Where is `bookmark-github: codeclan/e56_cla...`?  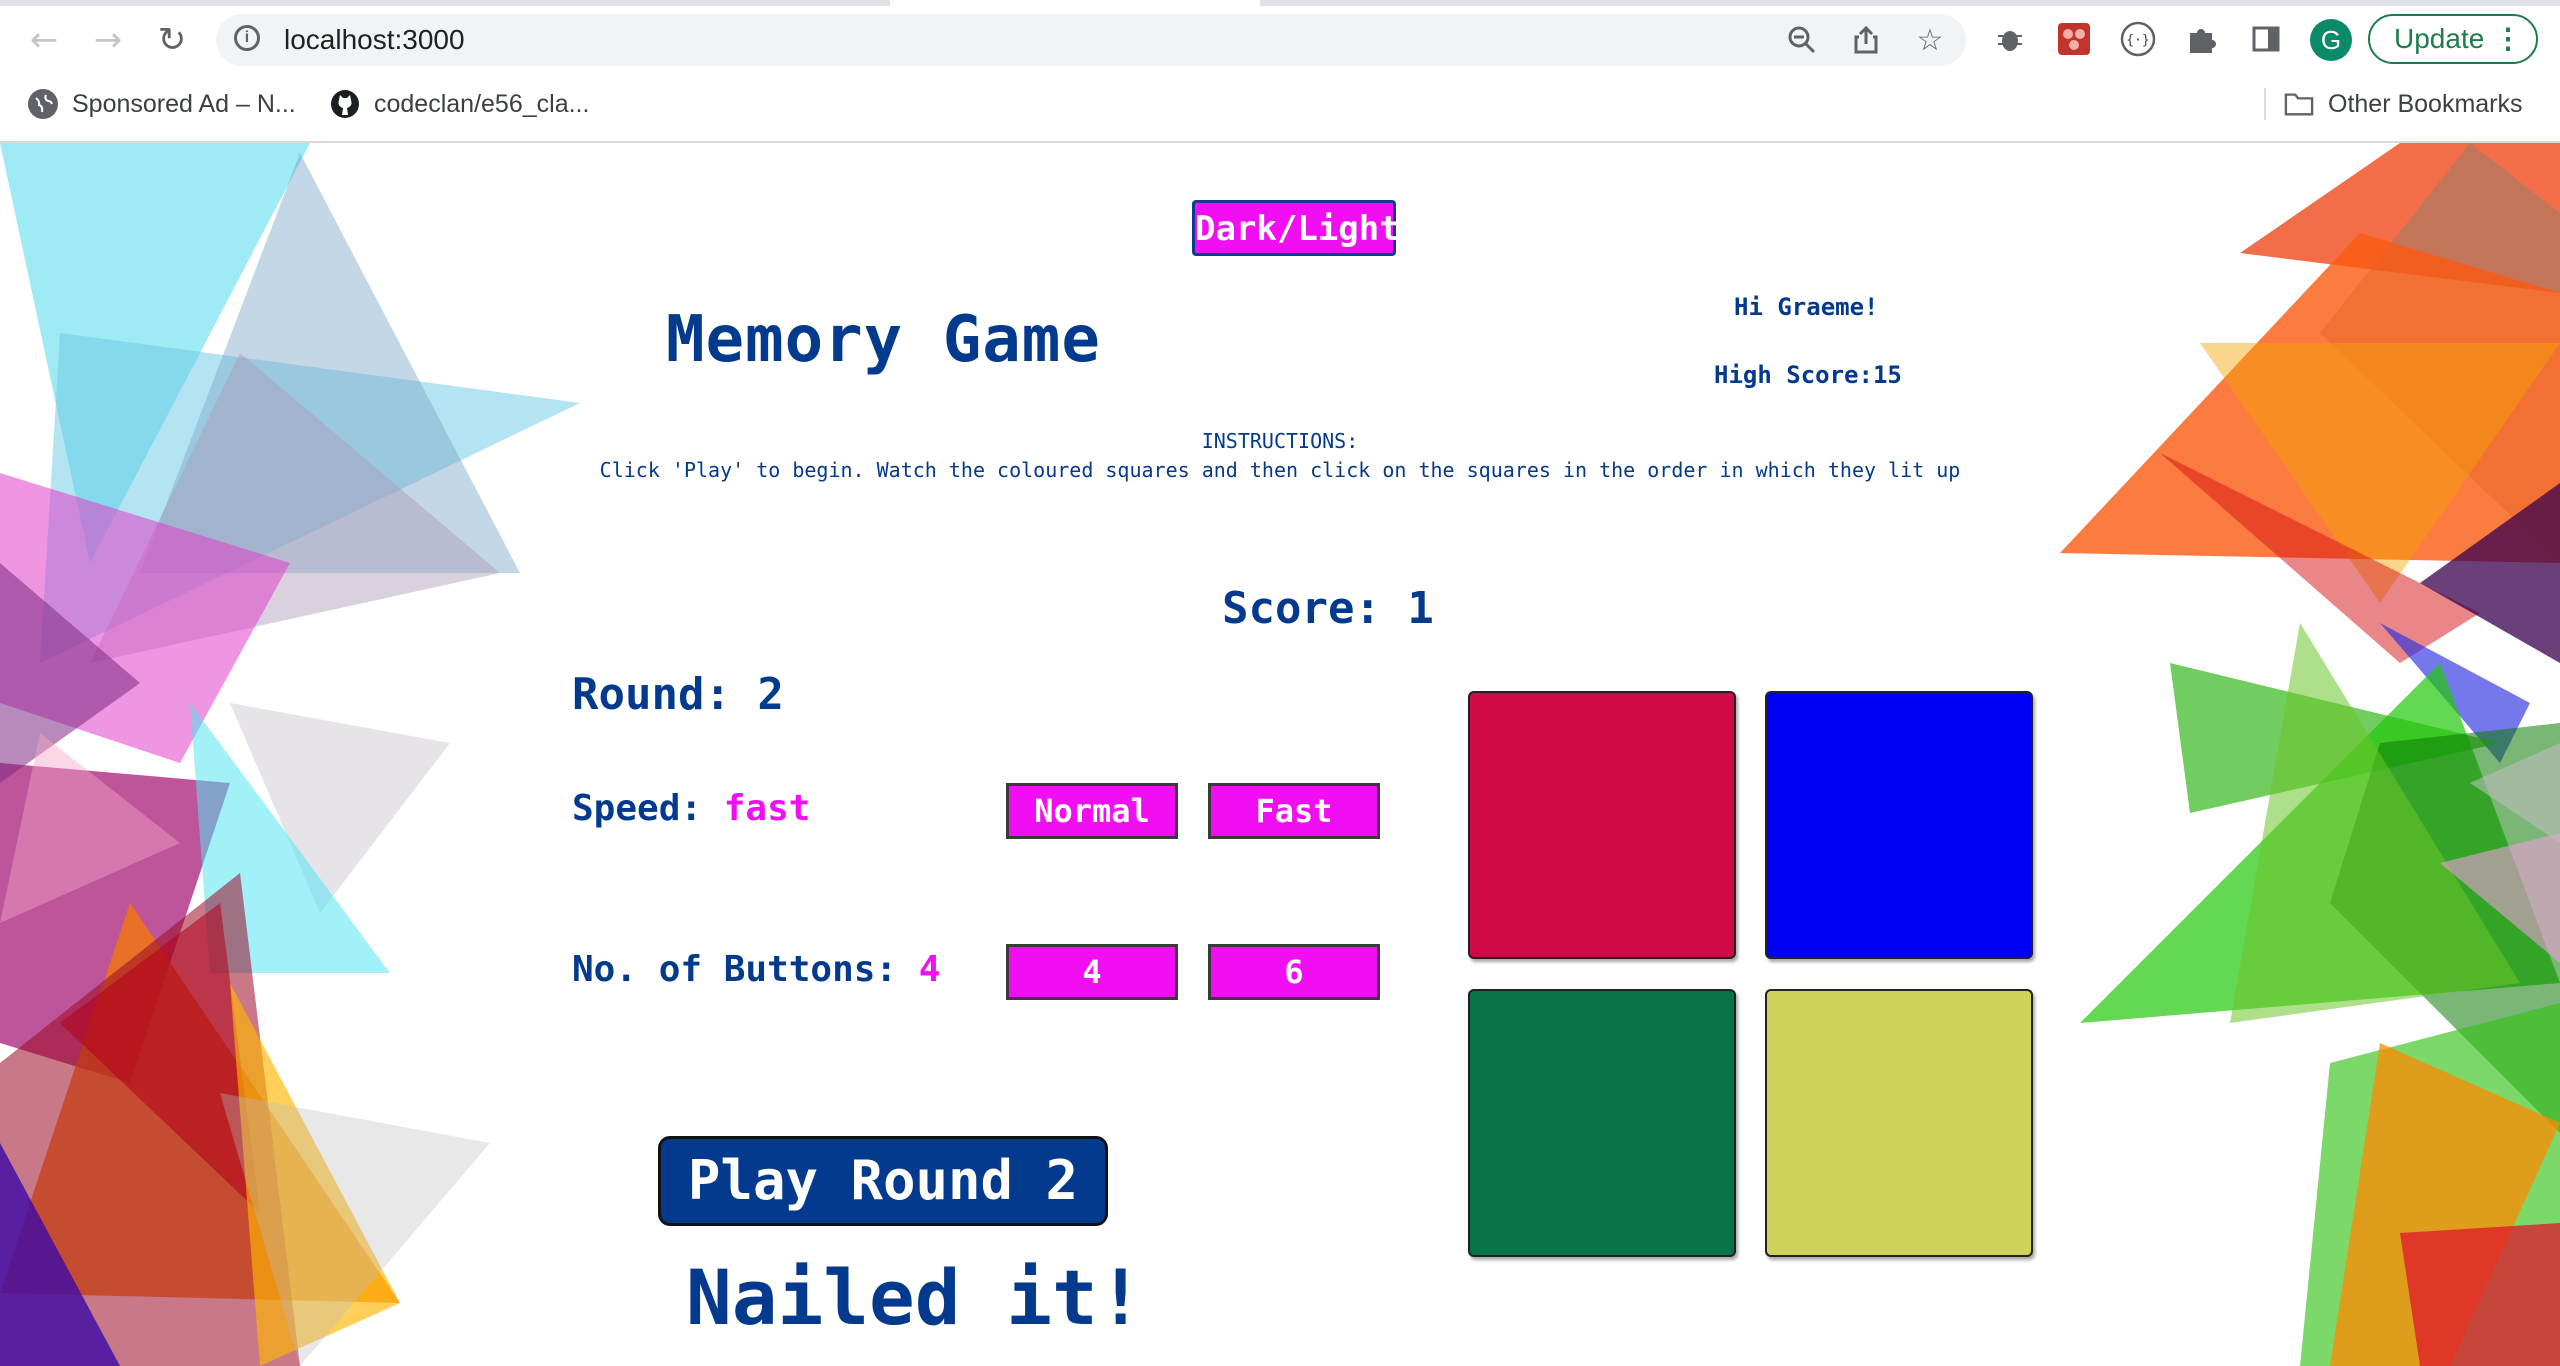 bookmark-github: codeclan/e56_cla... is located at coordinates (459, 104).